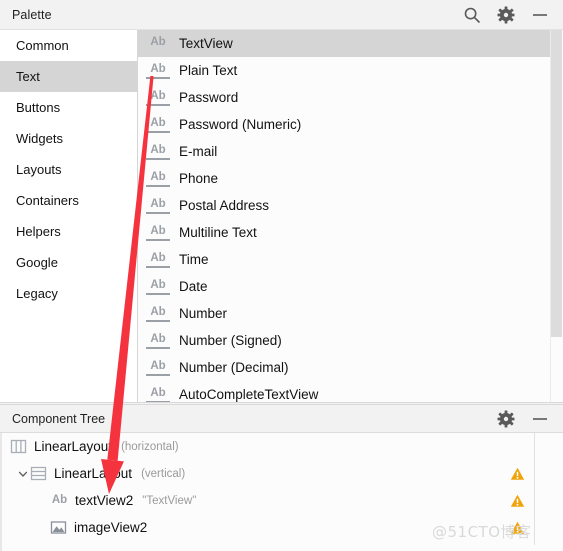  What do you see at coordinates (281, 419) in the screenshot?
I see `component-tree-titlebar: Component Tree` at bounding box center [281, 419].